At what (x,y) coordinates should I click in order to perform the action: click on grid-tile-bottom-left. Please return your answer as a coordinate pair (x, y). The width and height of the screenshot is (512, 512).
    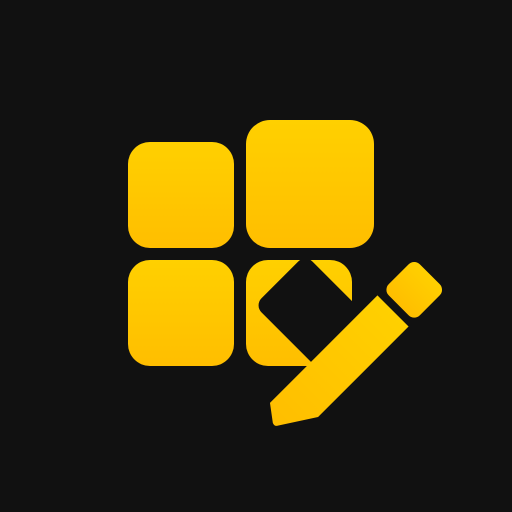
    Looking at the image, I should click on (181, 313).